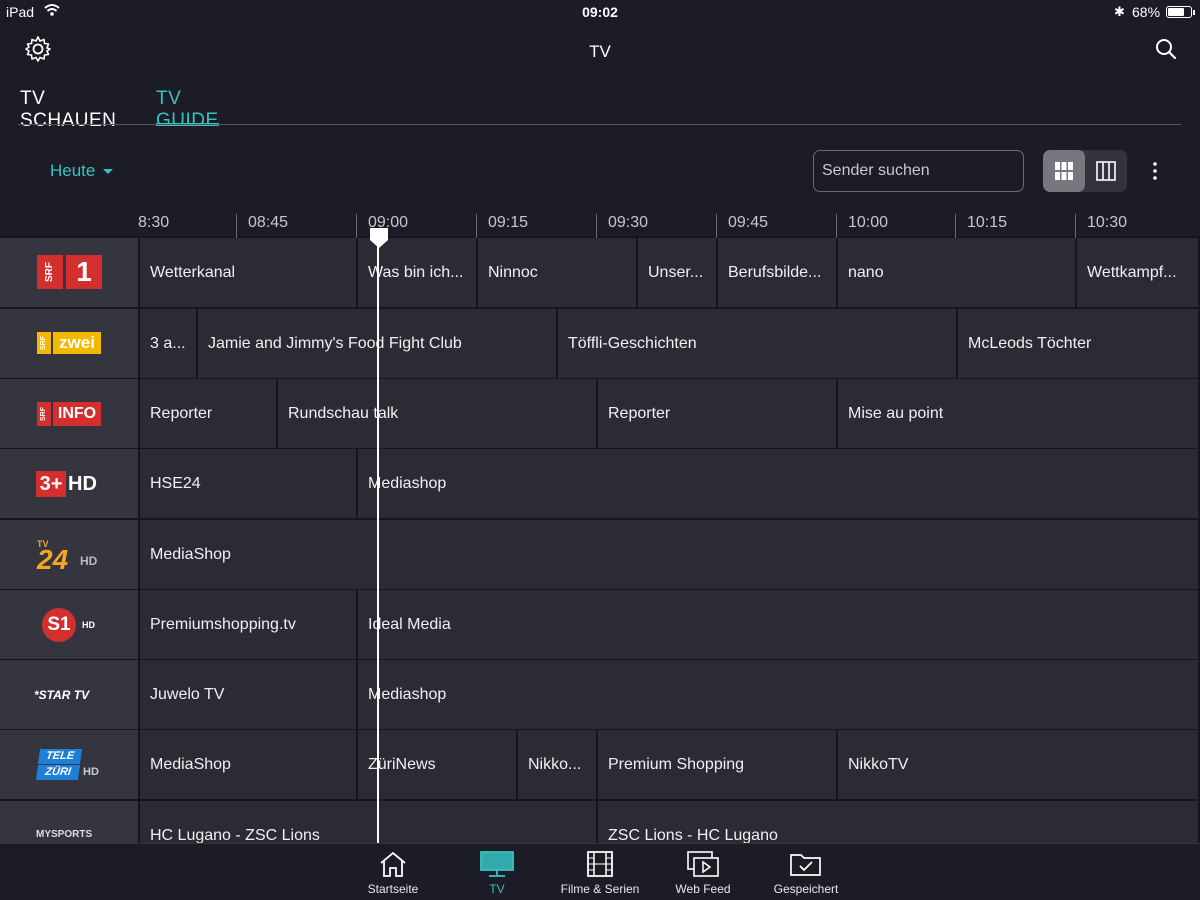 The image size is (1200, 900). I want to click on saved-folder-icon, so click(805, 865).